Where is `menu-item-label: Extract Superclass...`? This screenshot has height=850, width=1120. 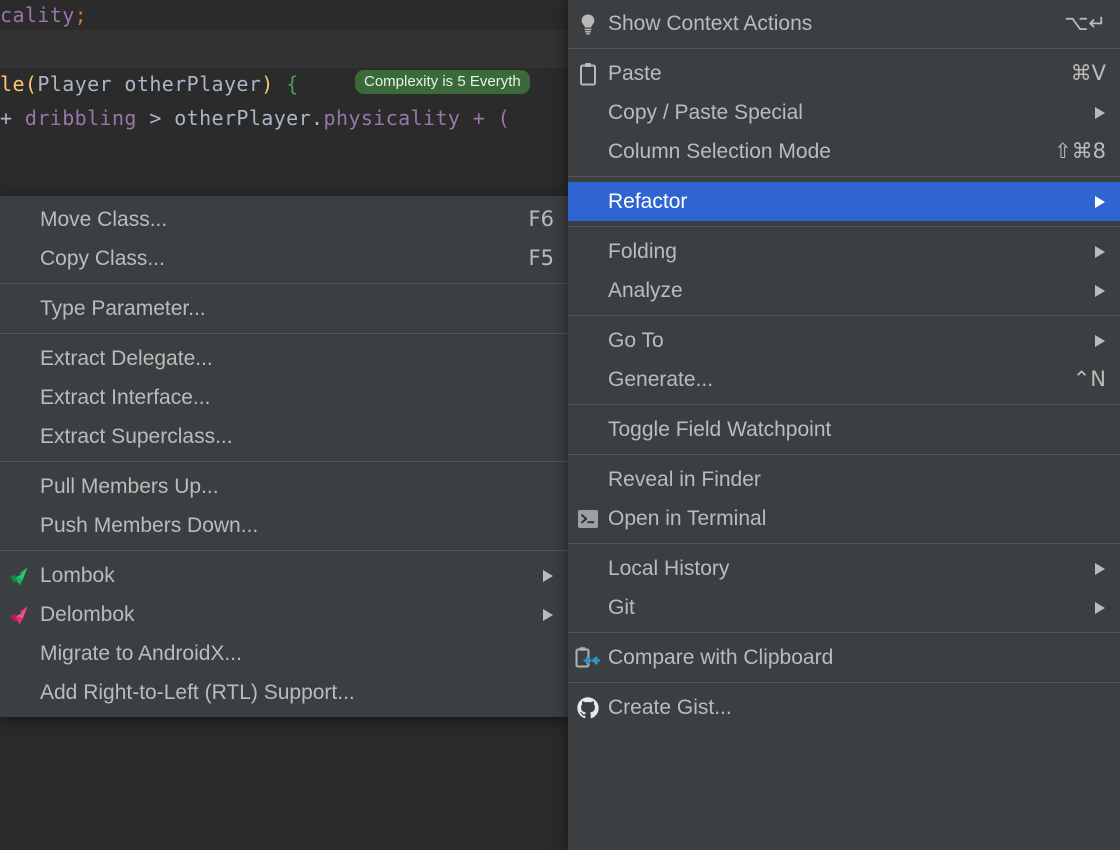 menu-item-label: Extract Superclass... is located at coordinates (136, 436).